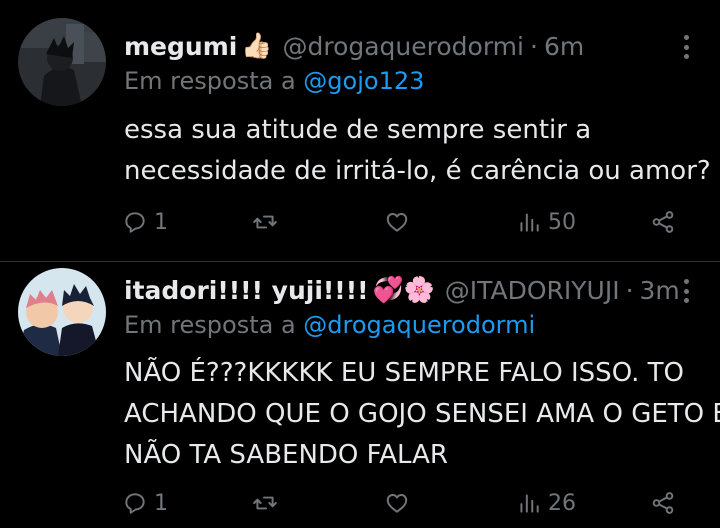 Image resolution: width=720 pixels, height=528 pixels. I want to click on name-emoji: 💞🌸, so click(403, 289).